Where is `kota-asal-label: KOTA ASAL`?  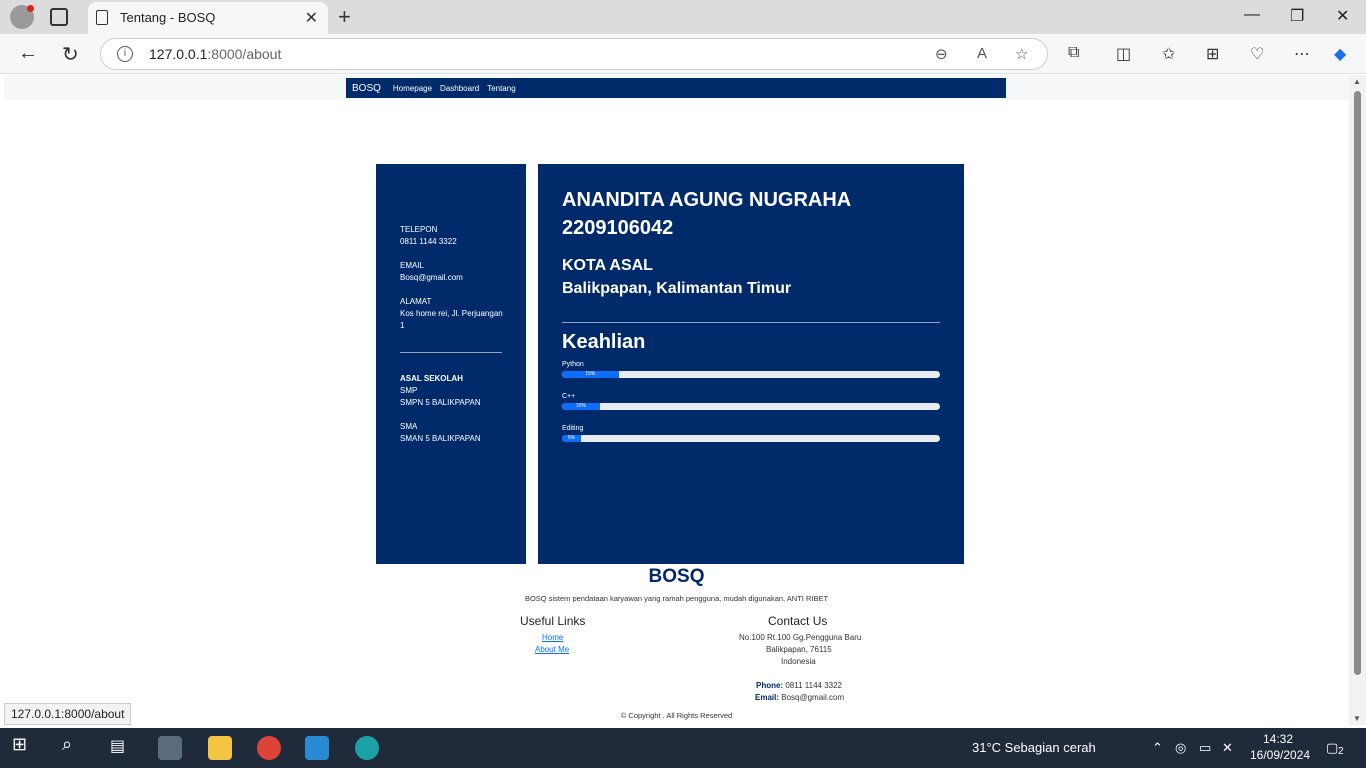
kota-asal-label: KOTA ASAL is located at coordinates (607, 265).